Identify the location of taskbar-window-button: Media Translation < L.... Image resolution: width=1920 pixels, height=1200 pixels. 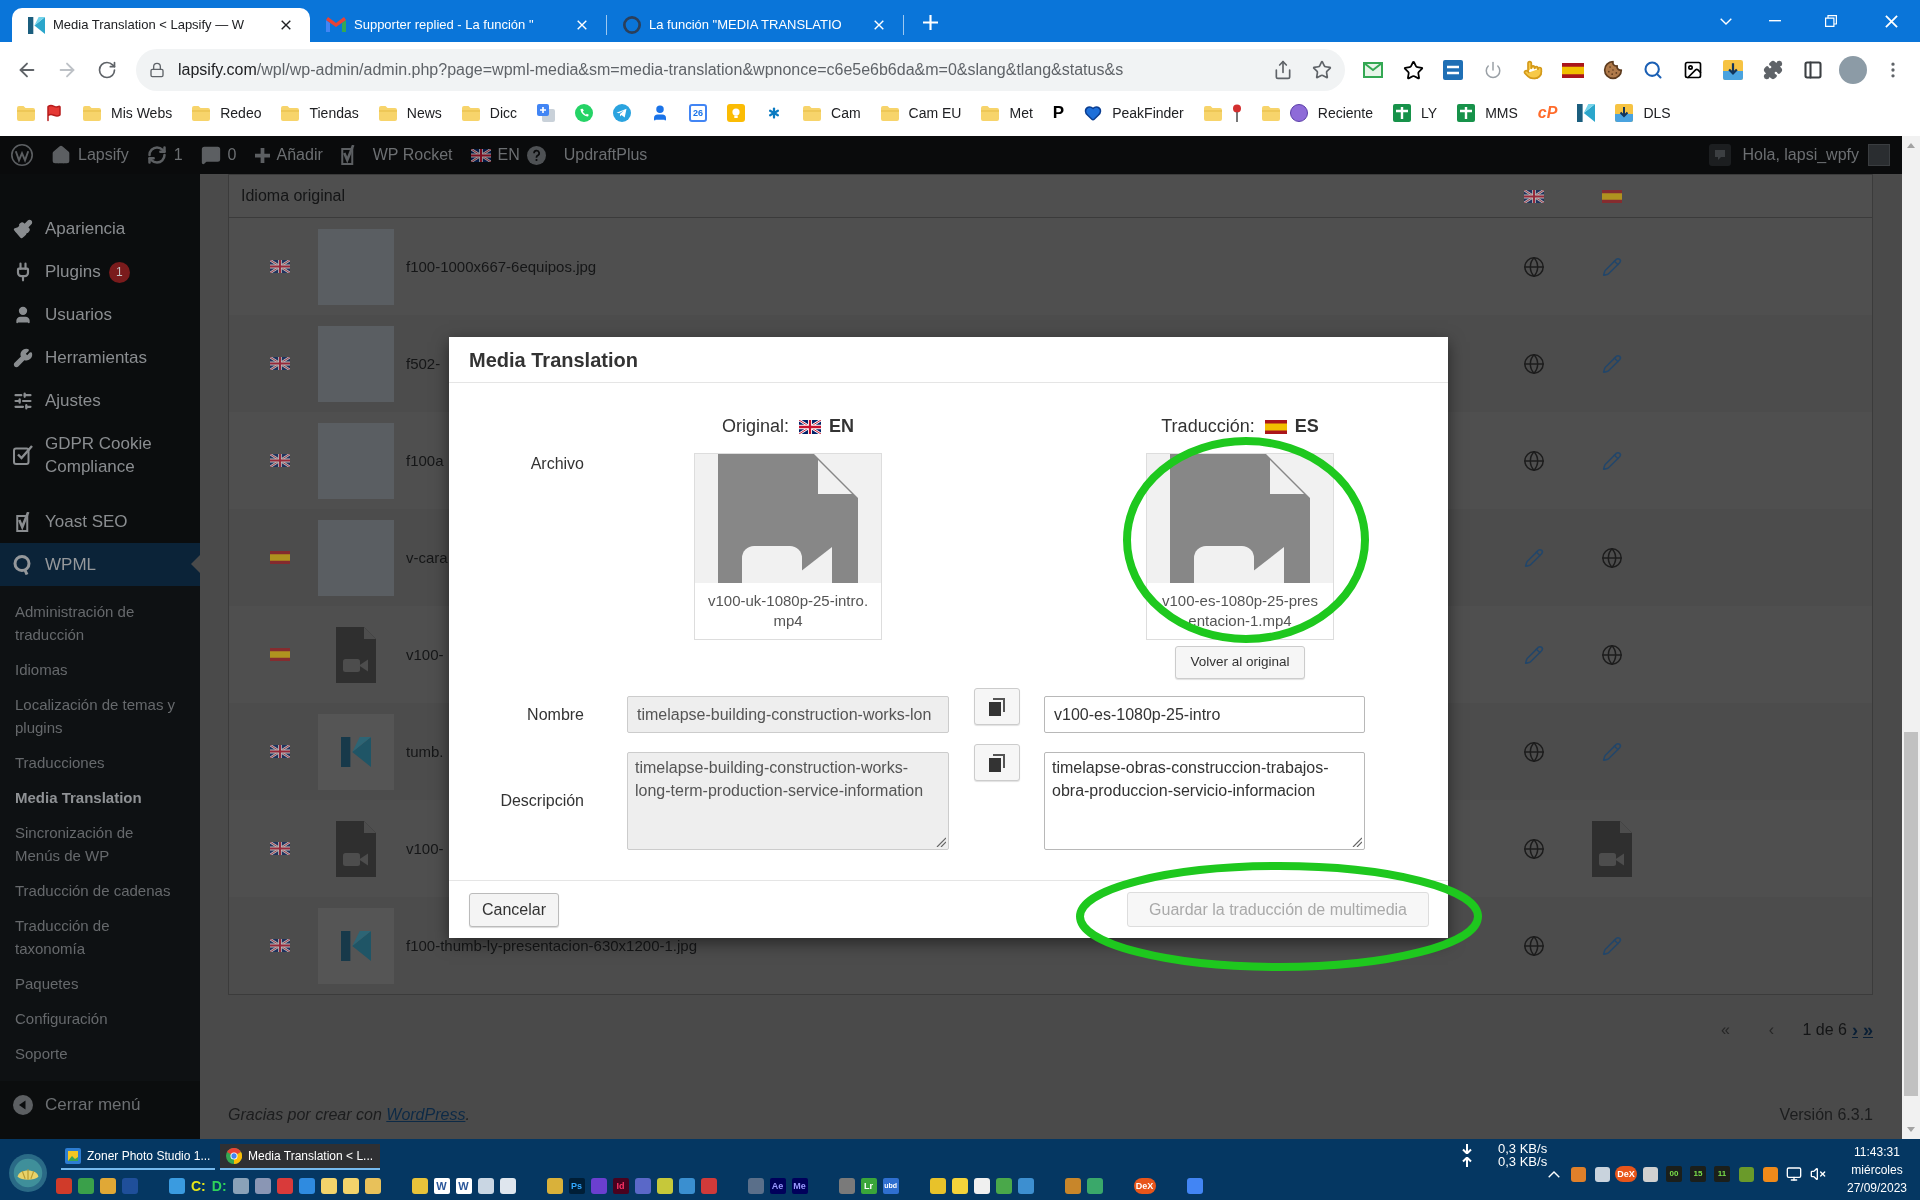
(300, 1157).